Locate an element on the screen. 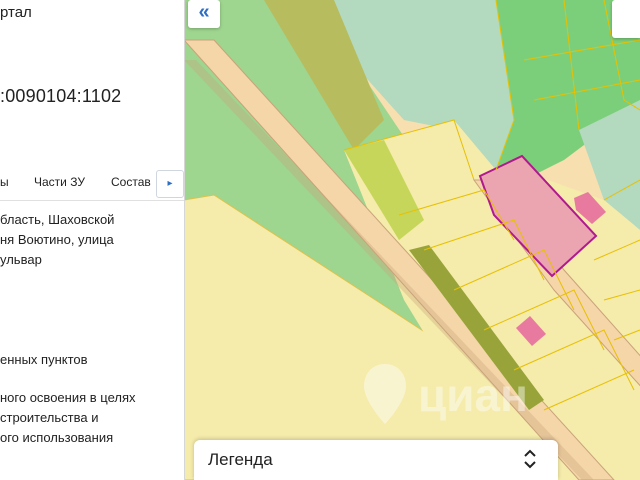  divider is located at coordinates (92, 200).